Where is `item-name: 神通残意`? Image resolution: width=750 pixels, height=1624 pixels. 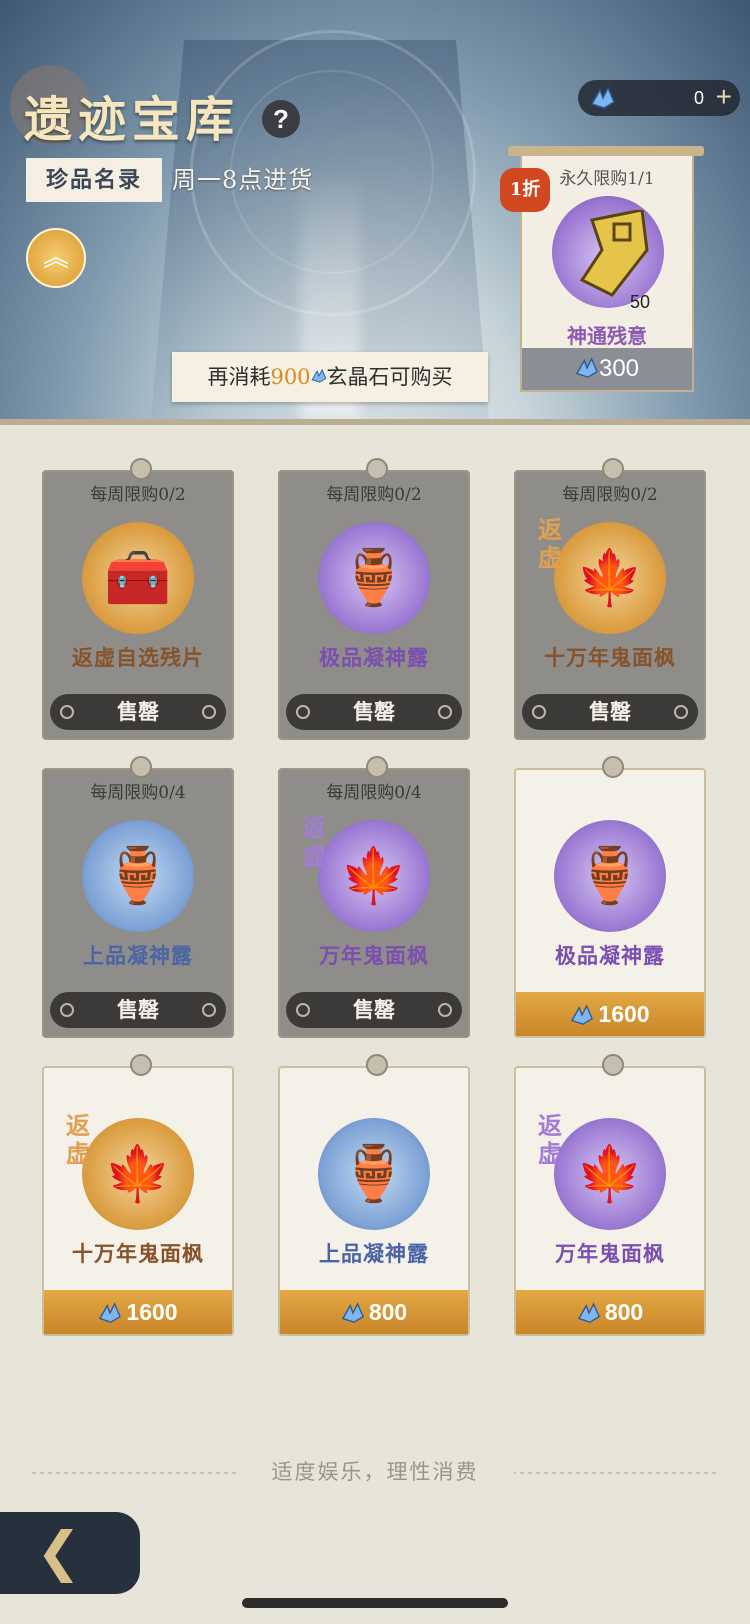
item-name: 神通残意 is located at coordinates (607, 336).